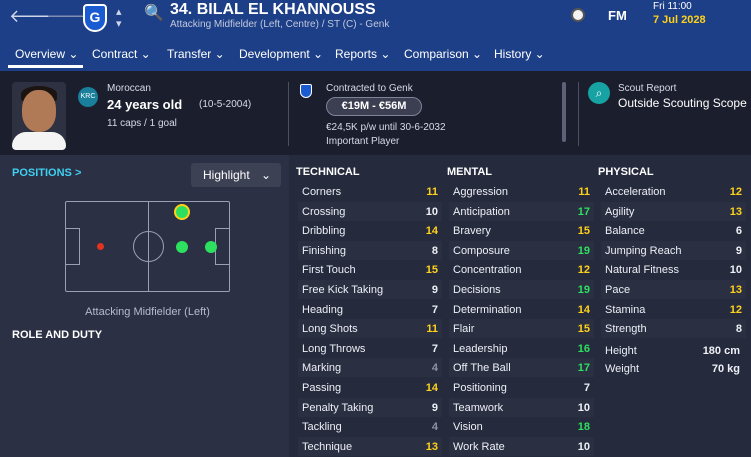 The image size is (751, 457). Describe the element at coordinates (281, 54) in the screenshot. I see `tab-development: Development ⌄` at that location.